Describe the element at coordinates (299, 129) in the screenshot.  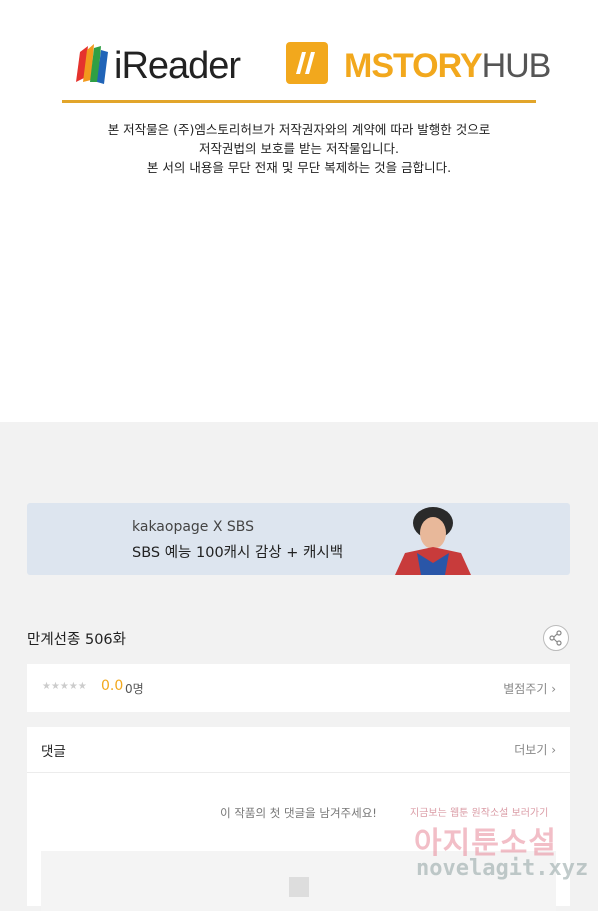
I see `notice-line: 본 저작물은 (주)엠스토리허브가 저작권자와의 계약에 따라 발행한 것으로` at that location.